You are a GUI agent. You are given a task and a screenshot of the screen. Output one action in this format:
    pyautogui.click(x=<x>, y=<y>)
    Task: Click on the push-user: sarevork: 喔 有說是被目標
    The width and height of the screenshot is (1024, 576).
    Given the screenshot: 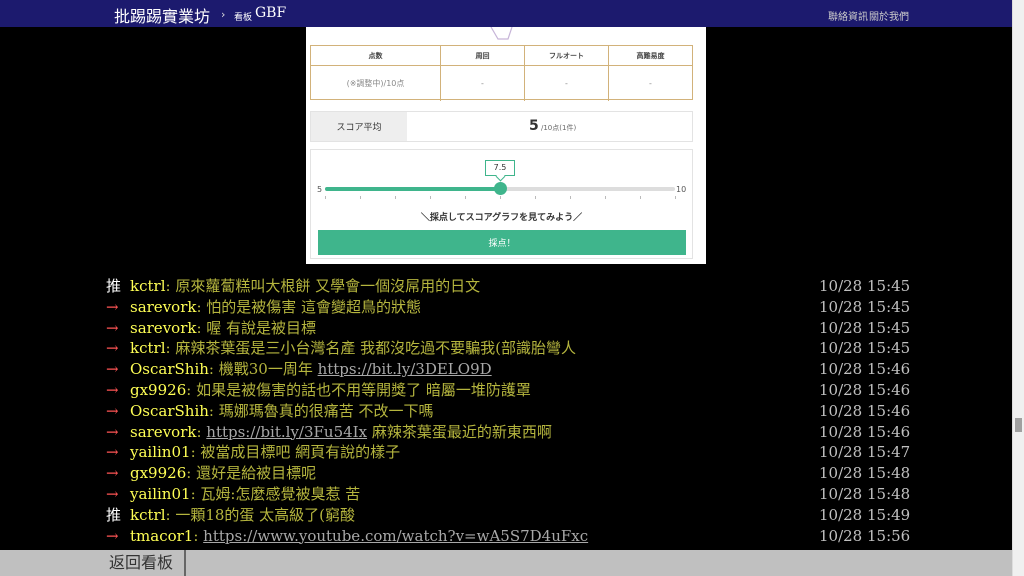 What is the action you would take?
    pyautogui.click(x=223, y=328)
    